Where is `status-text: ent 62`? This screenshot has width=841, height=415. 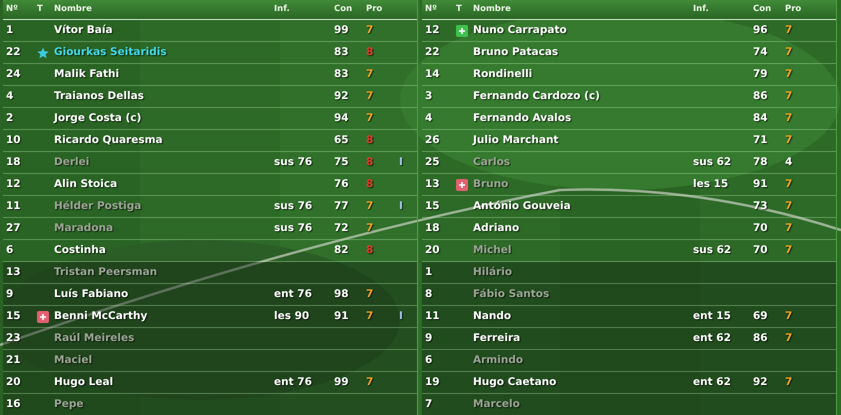
status-text: ent 62 is located at coordinates (711, 338).